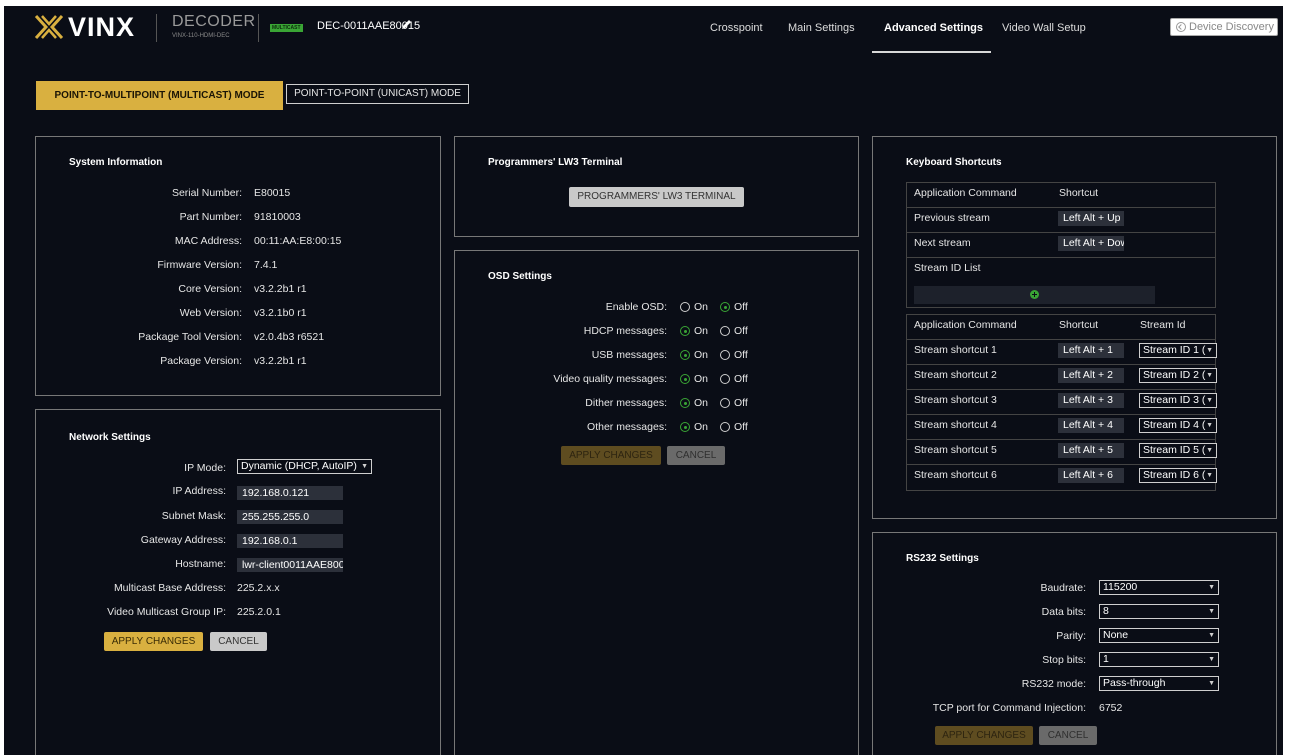 Image resolution: width=1289 pixels, height=755 pixels. Describe the element at coordinates (984, 735) in the screenshot. I see `rs232-apply-button: APPLY CHANGES` at that location.